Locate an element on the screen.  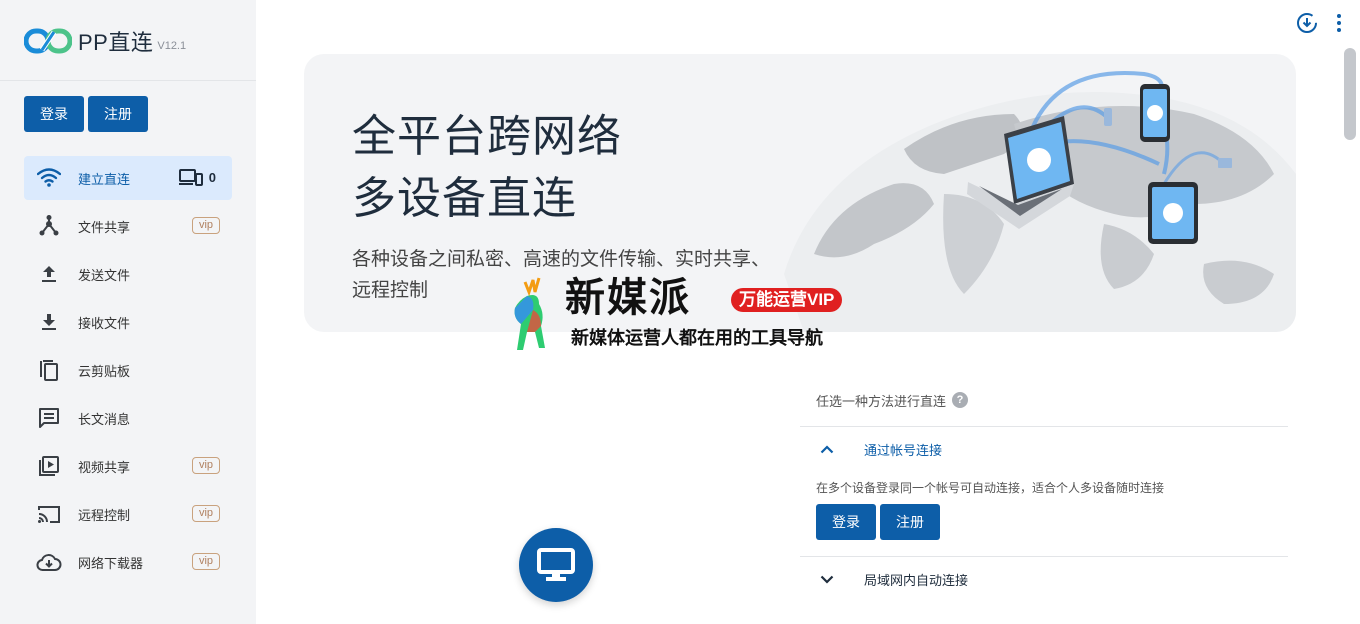
sidebar-item-net-downloader: 网络下载器 vip is located at coordinates (128, 562).